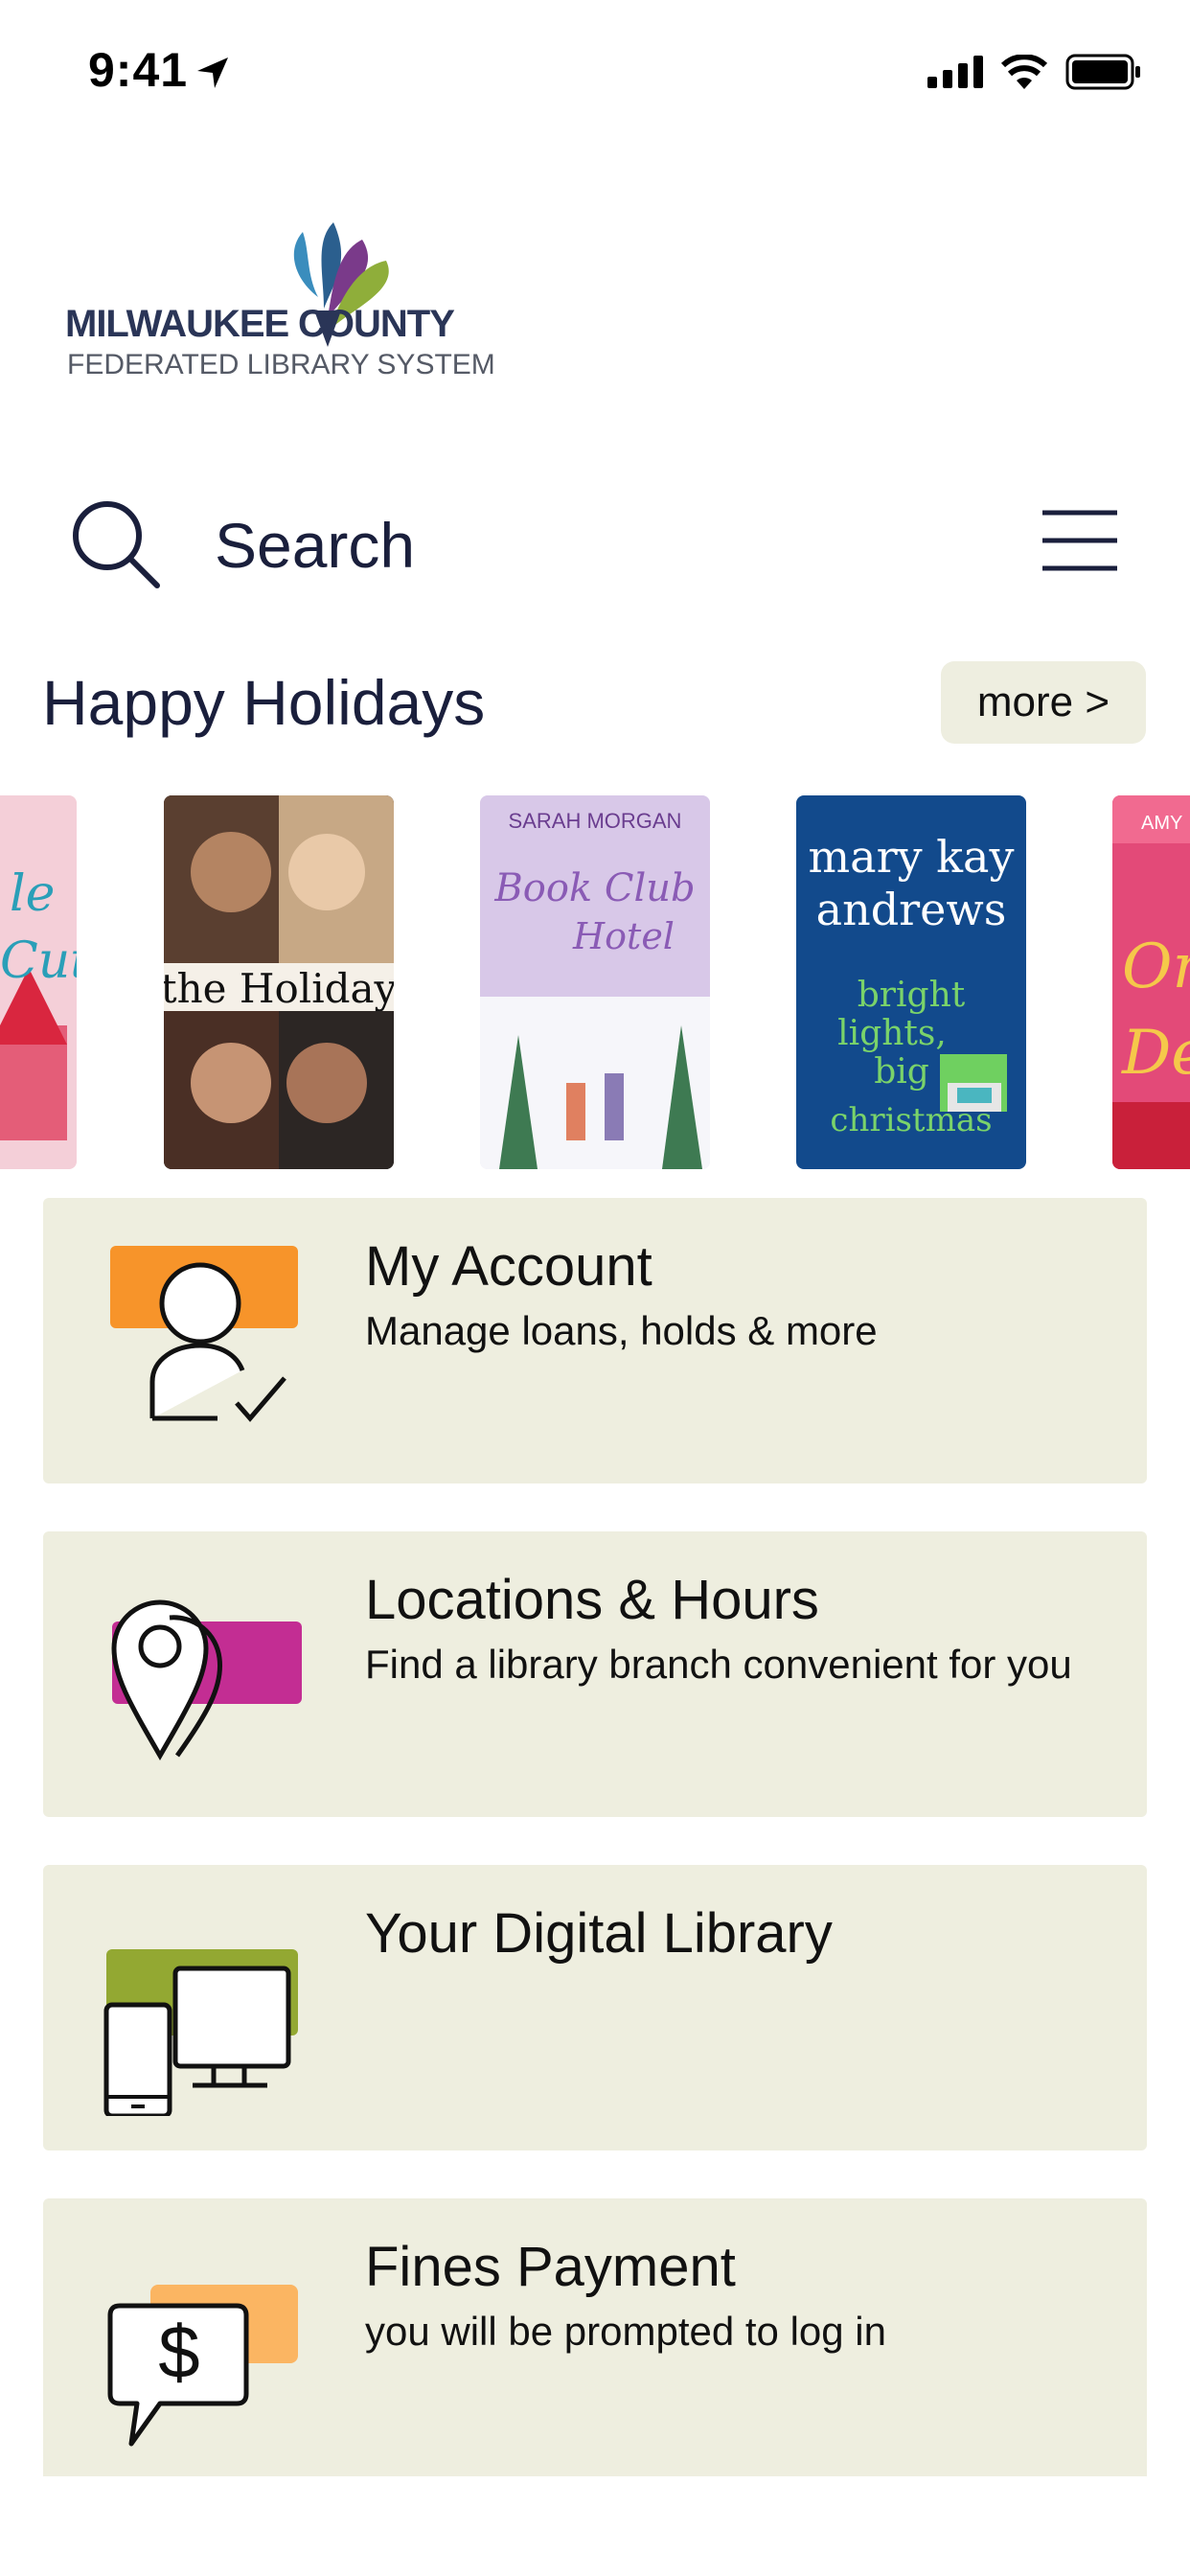 The height and width of the screenshot is (2576, 1190). What do you see at coordinates (595, 821) in the screenshot?
I see `book-author-text: SARAH MORGAN` at bounding box center [595, 821].